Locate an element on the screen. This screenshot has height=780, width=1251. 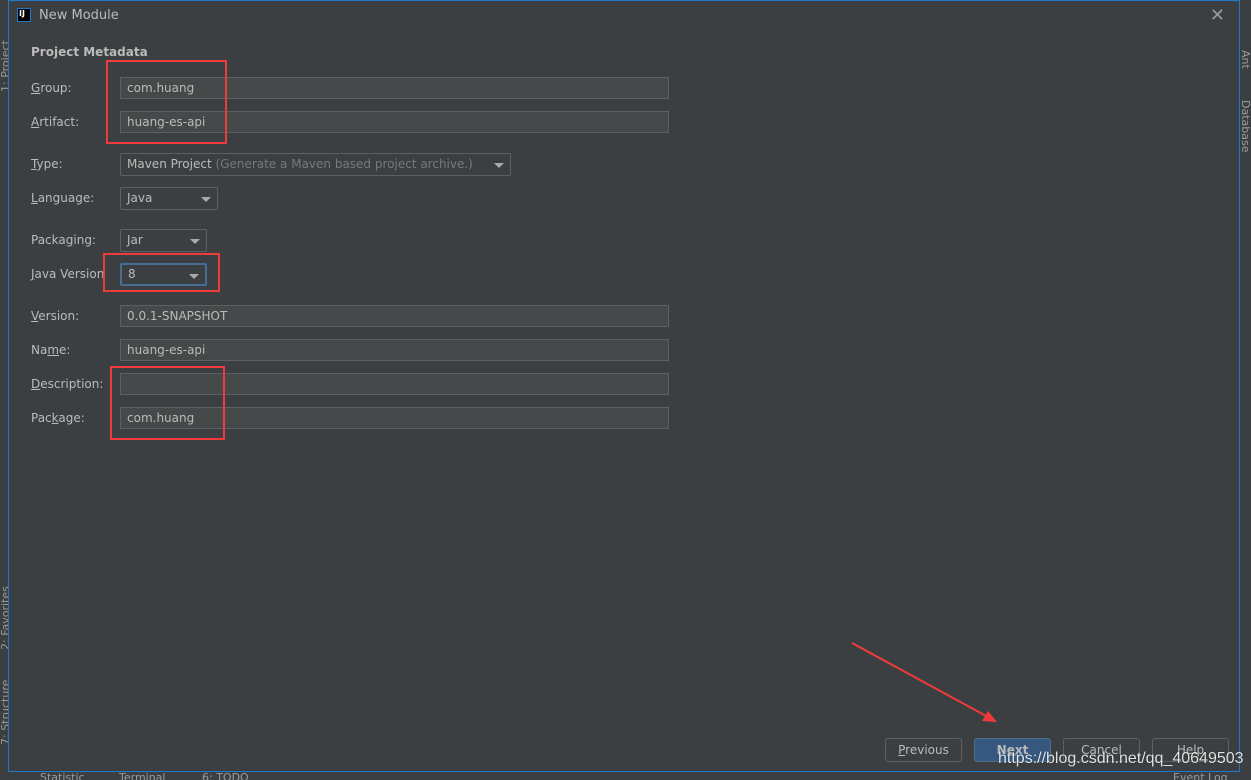
annotation-arrow-head is located at coordinates (989, 716).